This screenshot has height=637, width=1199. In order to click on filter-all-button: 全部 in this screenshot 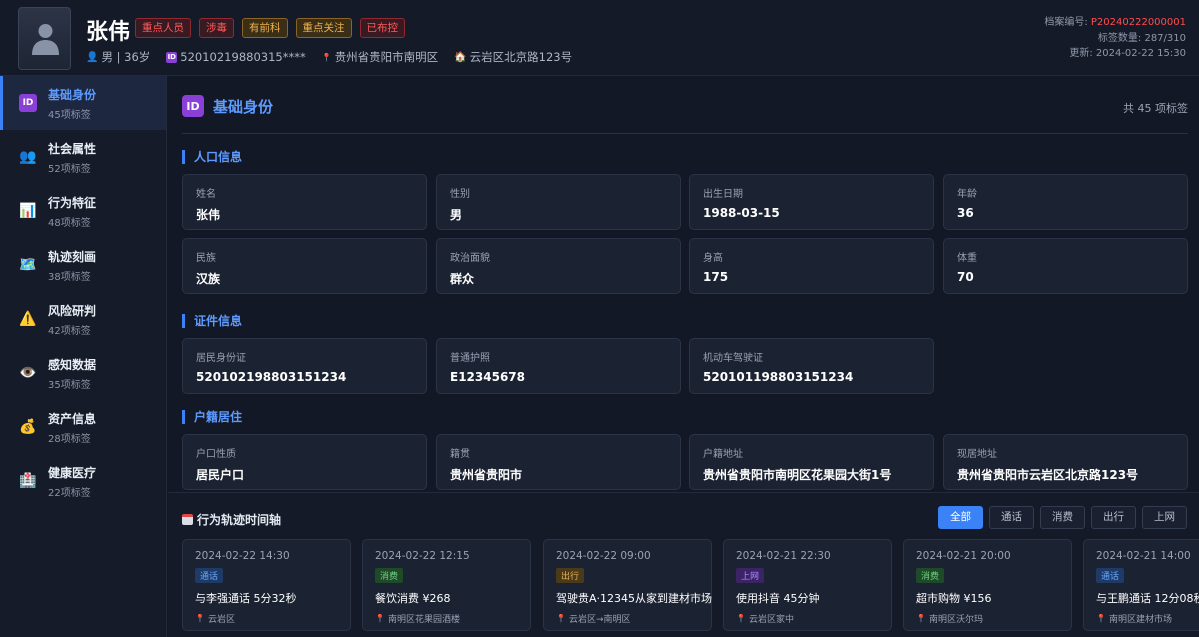, I will do `click(960, 517)`.